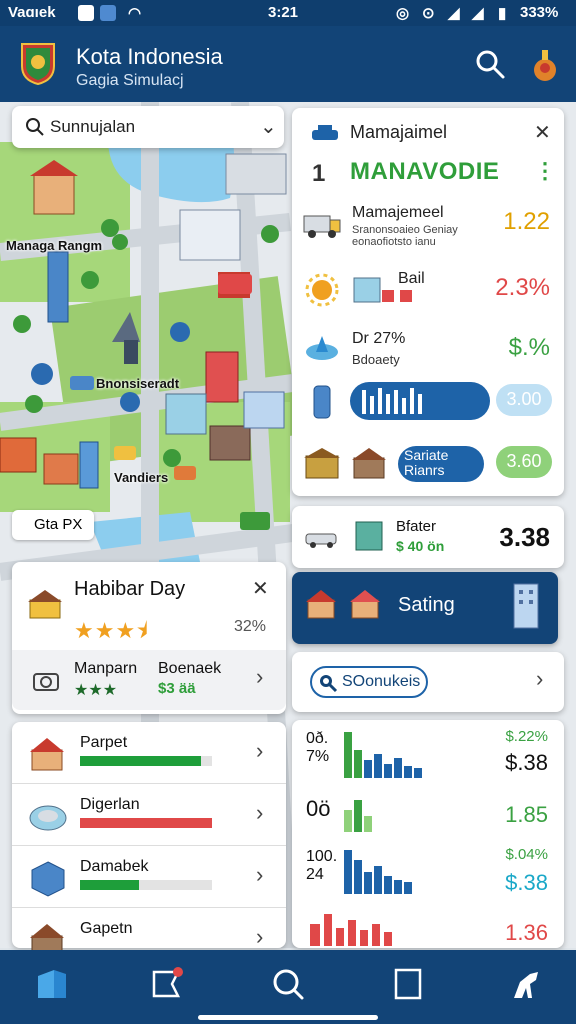 The width and height of the screenshot is (576, 1024). Describe the element at coordinates (149, 680) in the screenshot. I see `rating-subpanel: Manparn ★★★ Boenaek $3 ää ›` at that location.